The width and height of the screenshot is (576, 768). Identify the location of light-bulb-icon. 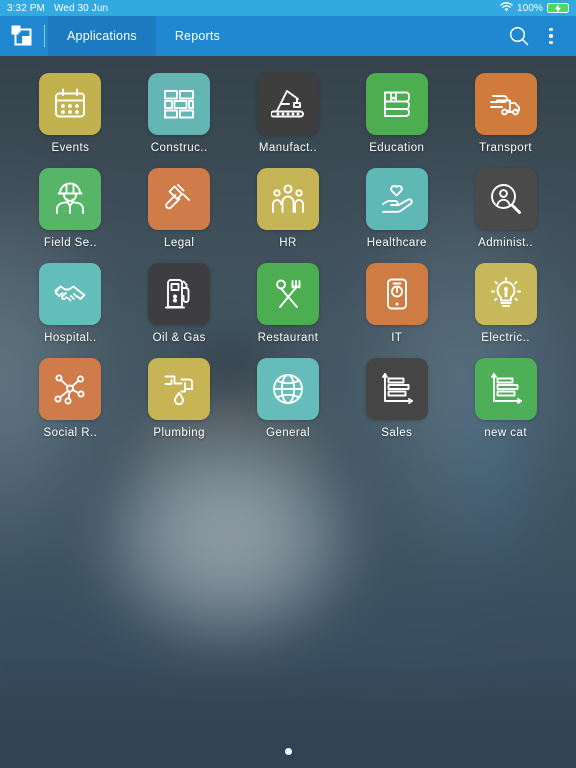
(505, 294).